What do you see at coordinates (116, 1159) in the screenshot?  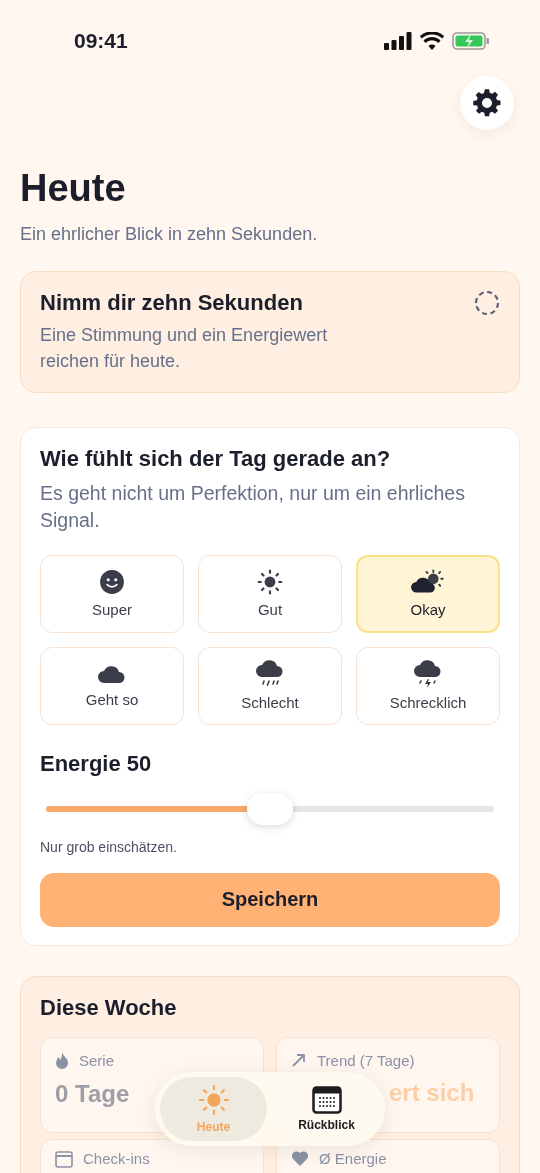 I see `stat-label: Check-ins` at bounding box center [116, 1159].